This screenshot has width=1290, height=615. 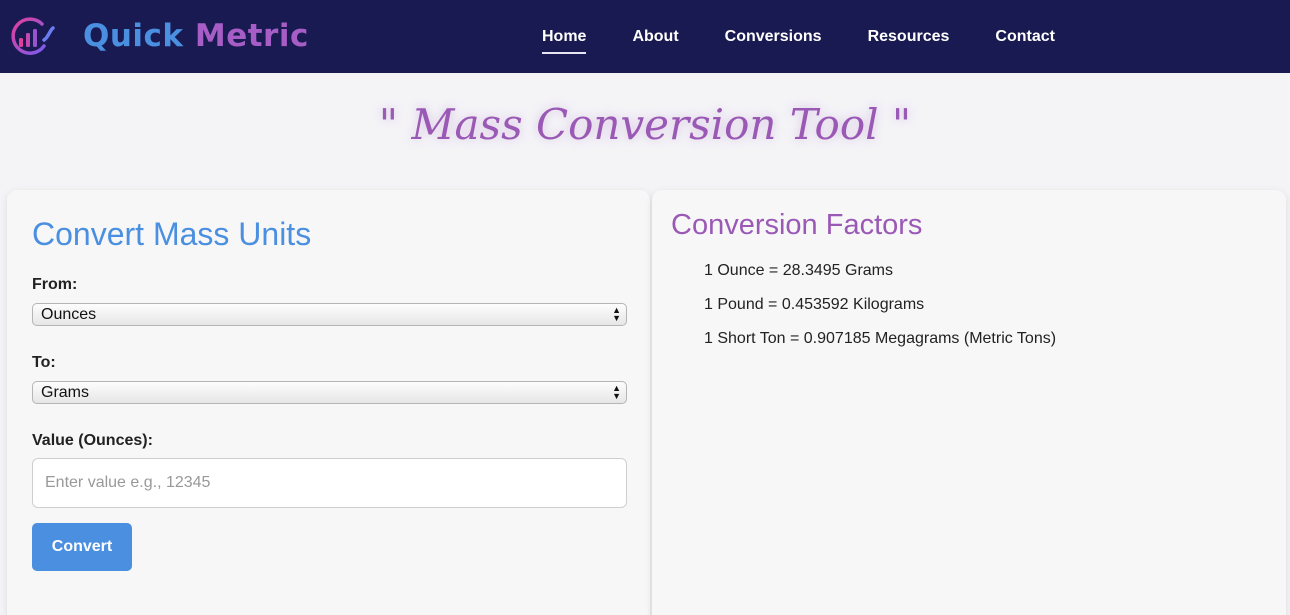 What do you see at coordinates (814, 304) in the screenshot?
I see `factor-item: 1 Pound = 0.453592 Kilograms` at bounding box center [814, 304].